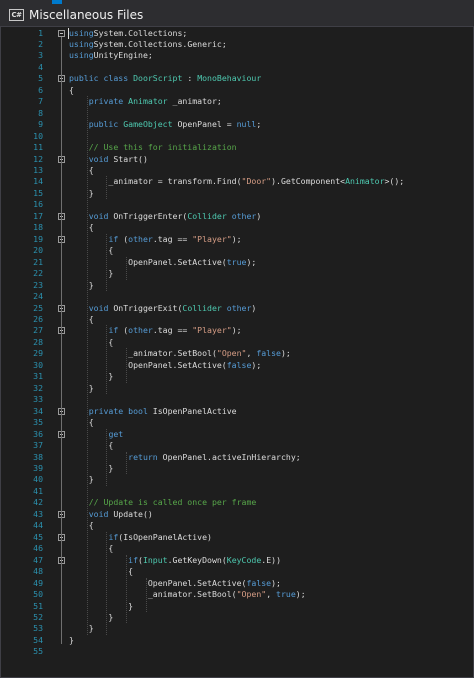 This screenshot has height=678, width=474. I want to click on code-line: 30 OpenPanel.SetActive(false);, so click(236, 365).